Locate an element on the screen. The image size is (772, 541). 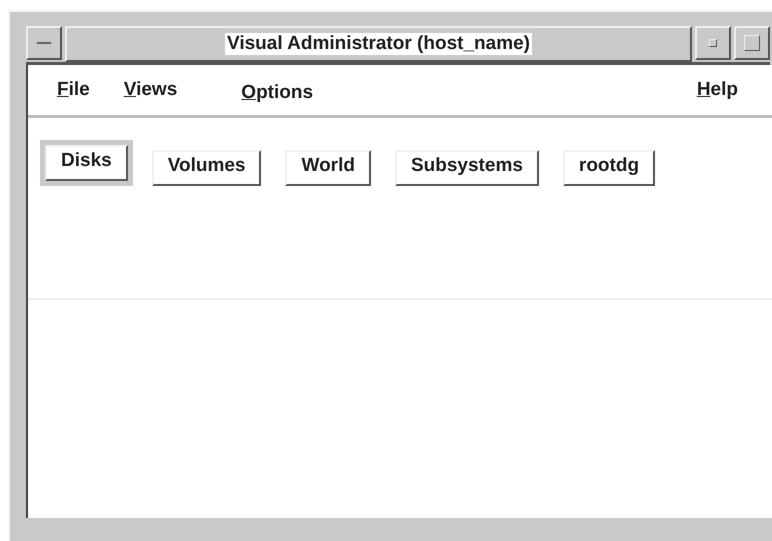
view-button: Subsystems is located at coordinates (466, 168).